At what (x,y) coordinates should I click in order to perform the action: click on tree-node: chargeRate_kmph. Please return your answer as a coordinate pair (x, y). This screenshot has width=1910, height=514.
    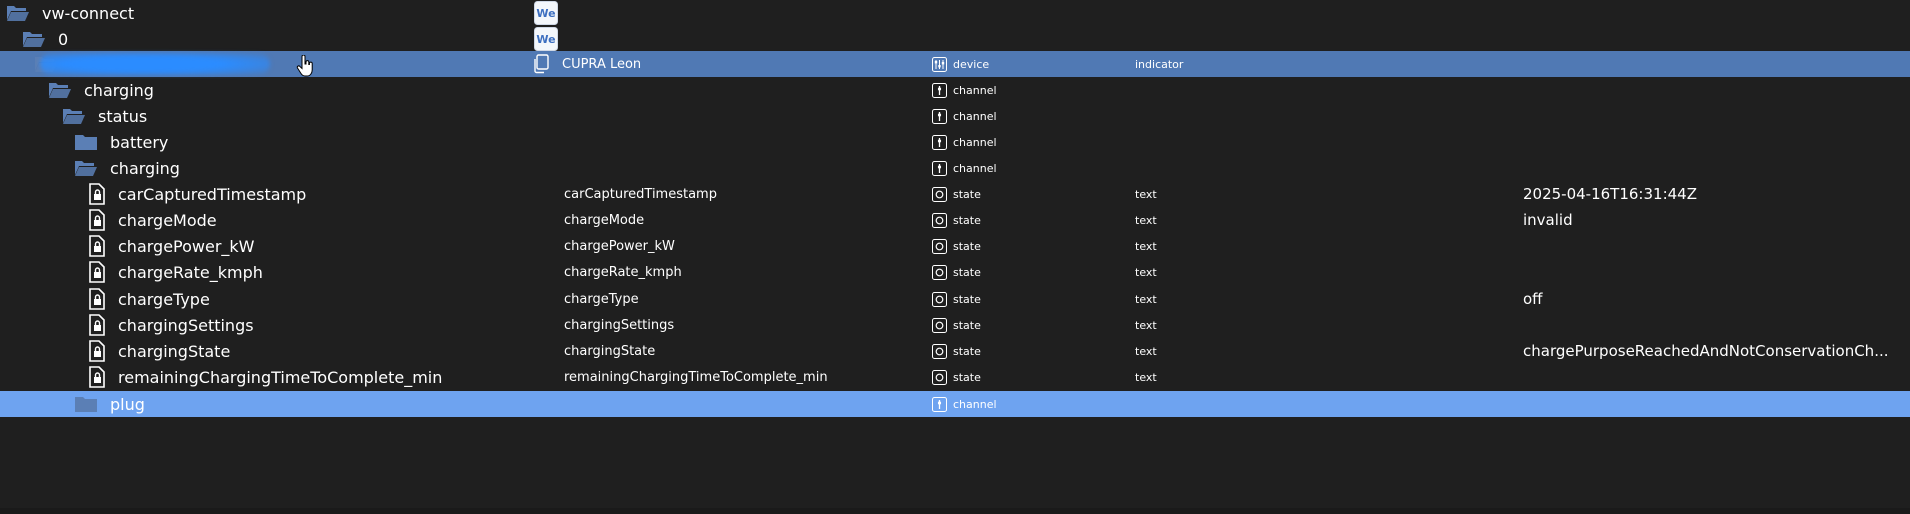
    Looking at the image, I should click on (175, 272).